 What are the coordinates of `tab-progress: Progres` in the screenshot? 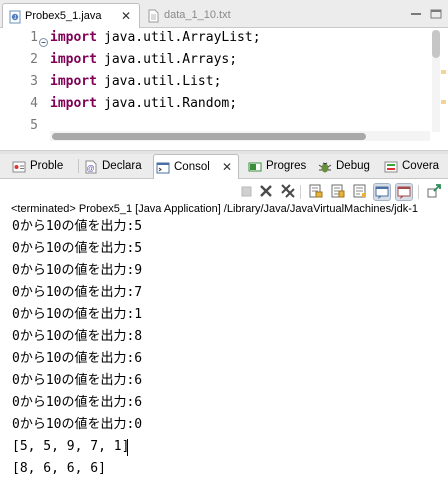 It's located at (279, 166).